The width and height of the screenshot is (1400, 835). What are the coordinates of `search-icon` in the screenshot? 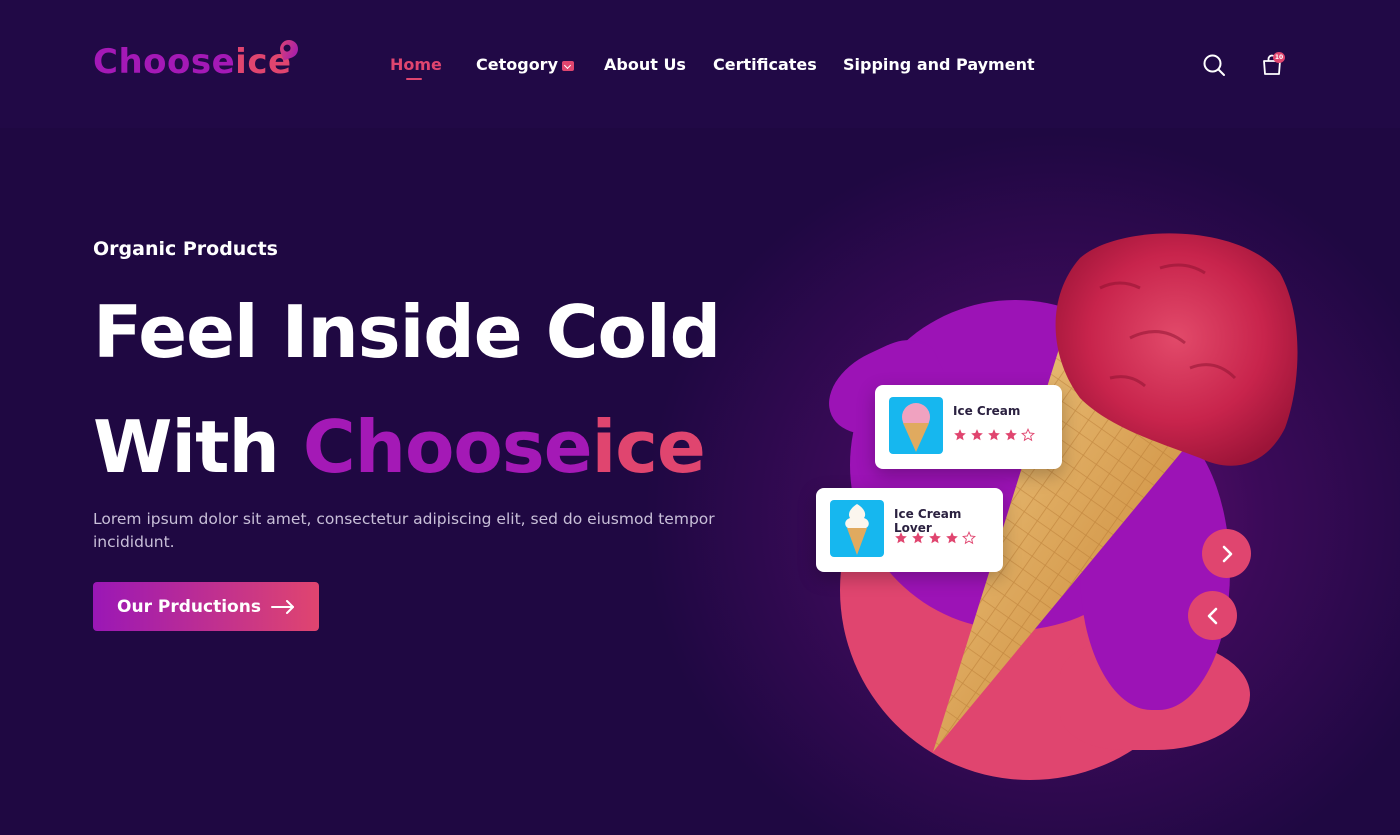 It's located at (1214, 65).